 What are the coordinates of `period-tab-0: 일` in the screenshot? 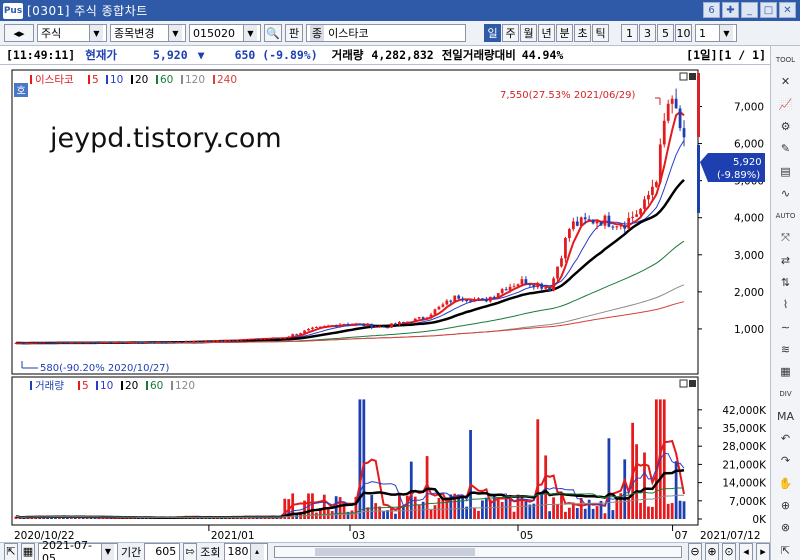 It's located at (492, 33).